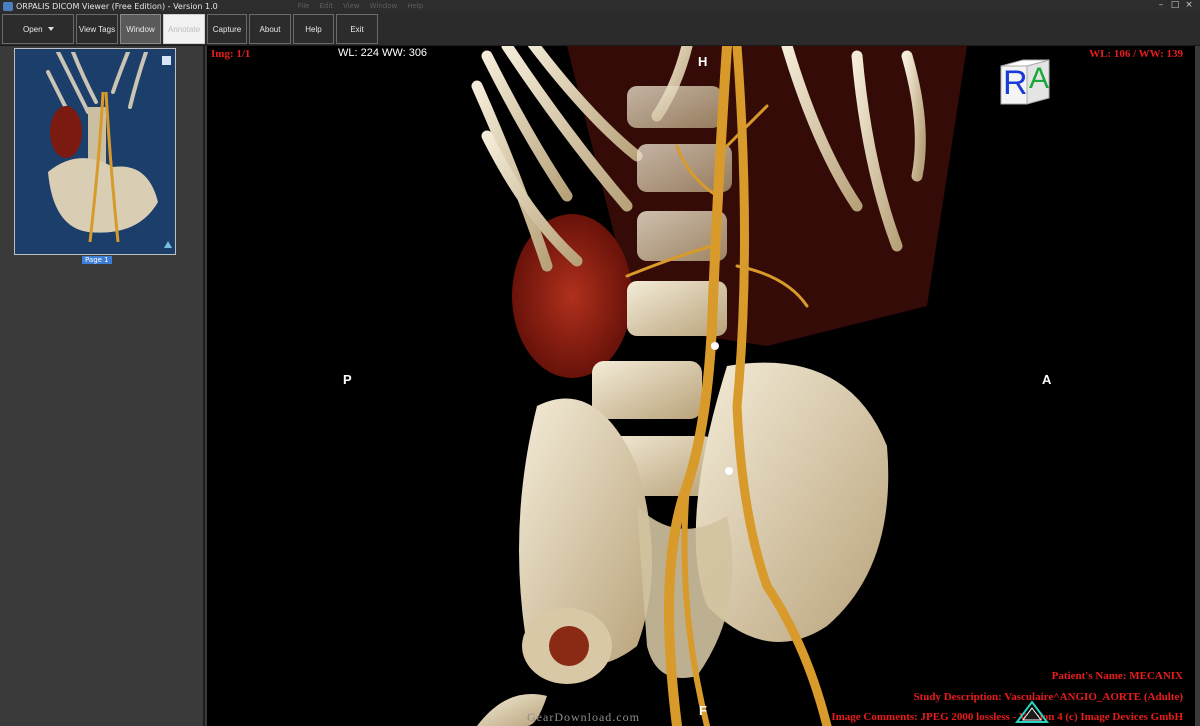 Image resolution: width=1200 pixels, height=726 pixels. I want to click on chevron-down-icon, so click(50, 29).